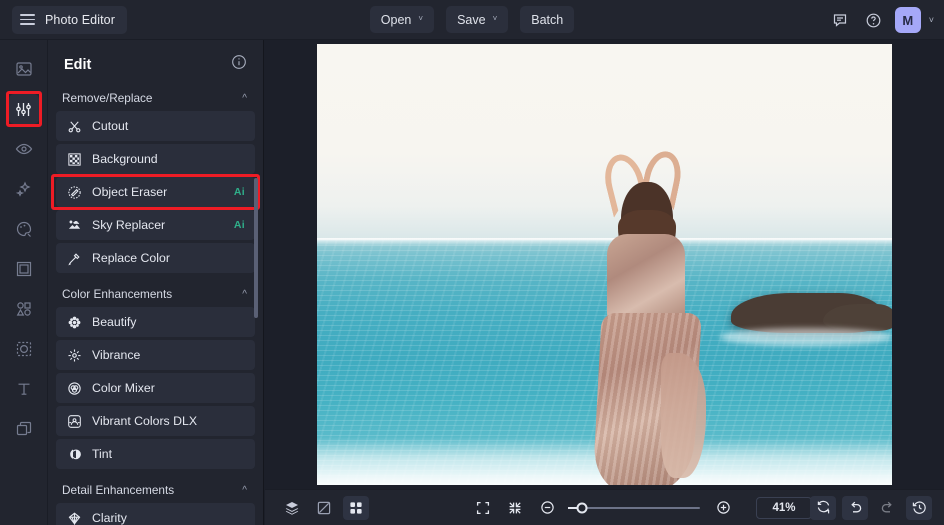  I want to click on zoom-in-icon, so click(723, 508).